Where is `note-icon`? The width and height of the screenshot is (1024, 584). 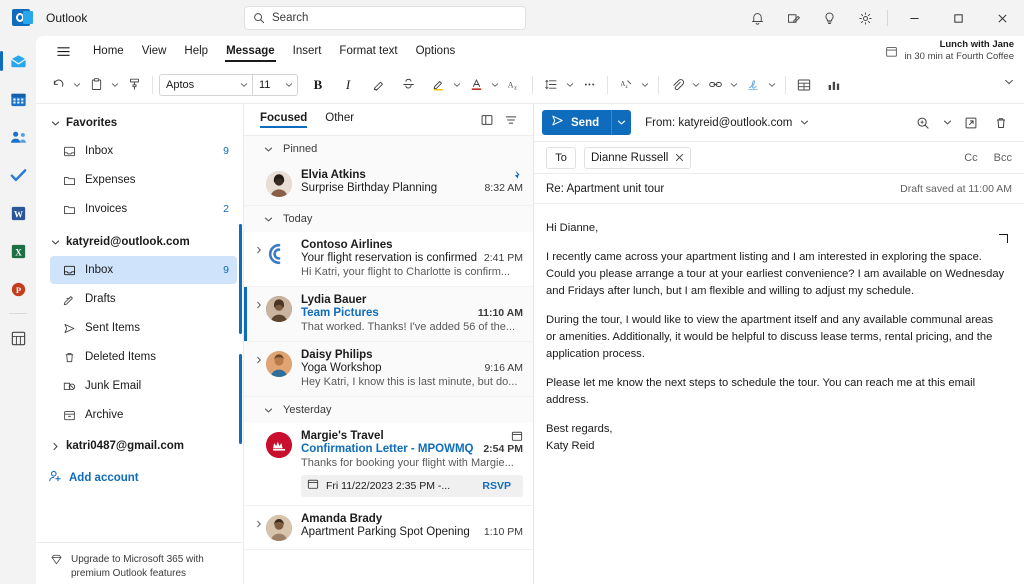 note-icon is located at coordinates (793, 18).